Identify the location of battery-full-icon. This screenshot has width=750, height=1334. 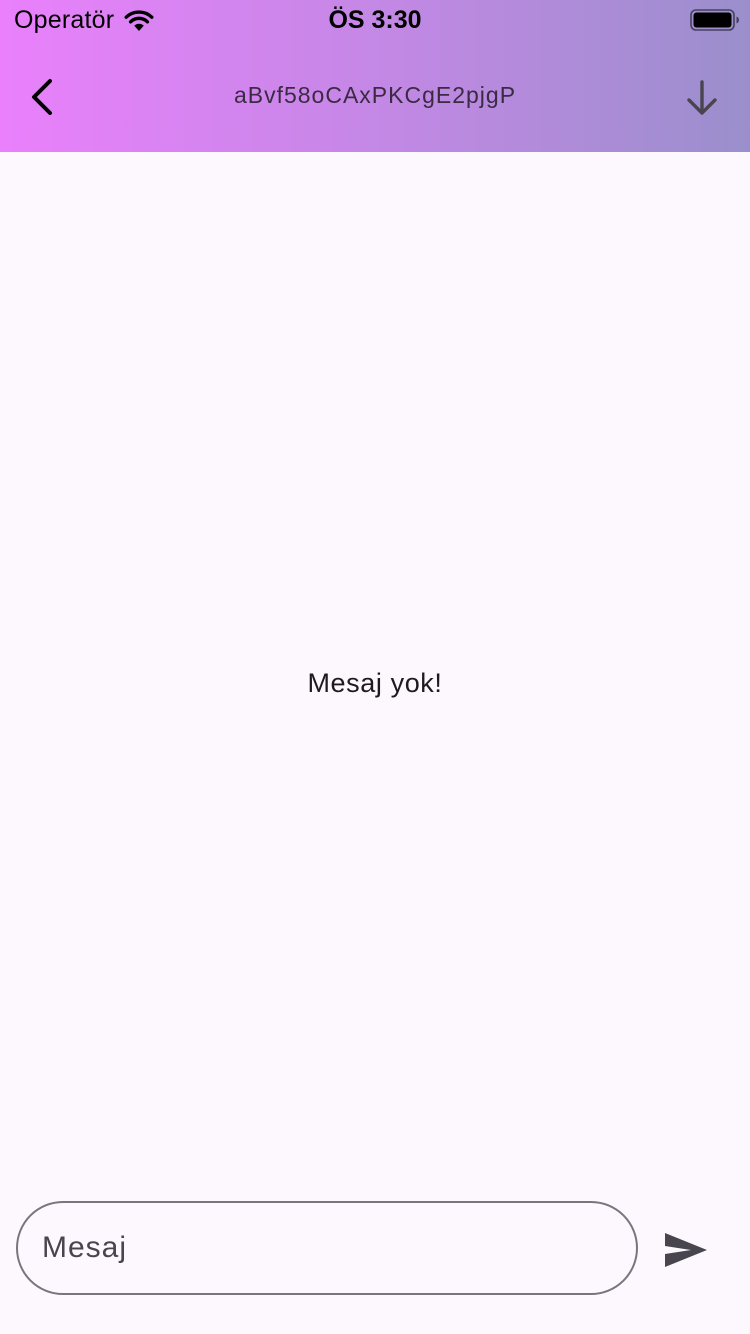
(714, 20).